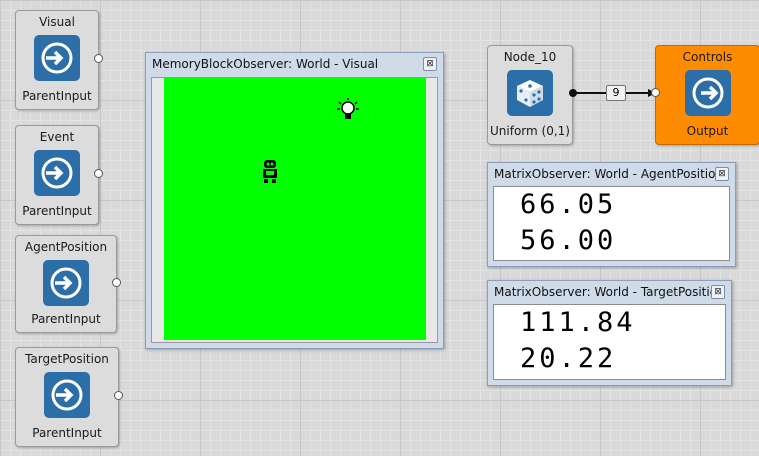 Image resolution: width=759 pixels, height=456 pixels. Describe the element at coordinates (655, 92) in the screenshot. I see `input-port` at that location.